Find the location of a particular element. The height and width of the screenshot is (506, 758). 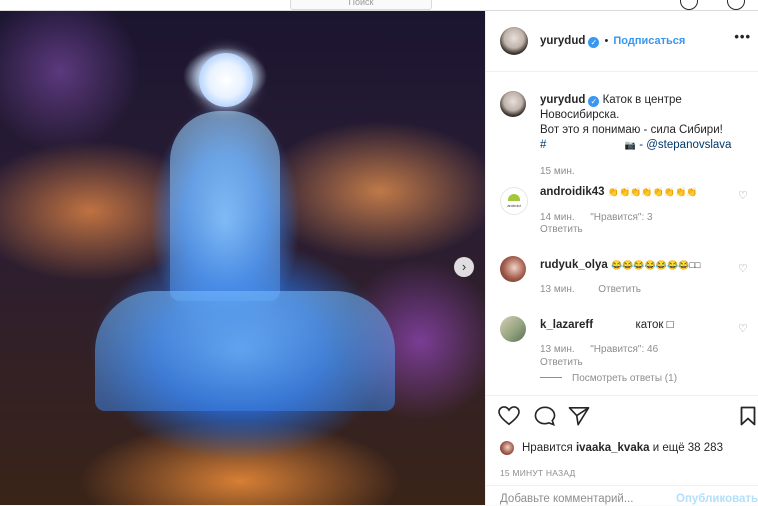

comment-avatar: android is located at coordinates (514, 201).